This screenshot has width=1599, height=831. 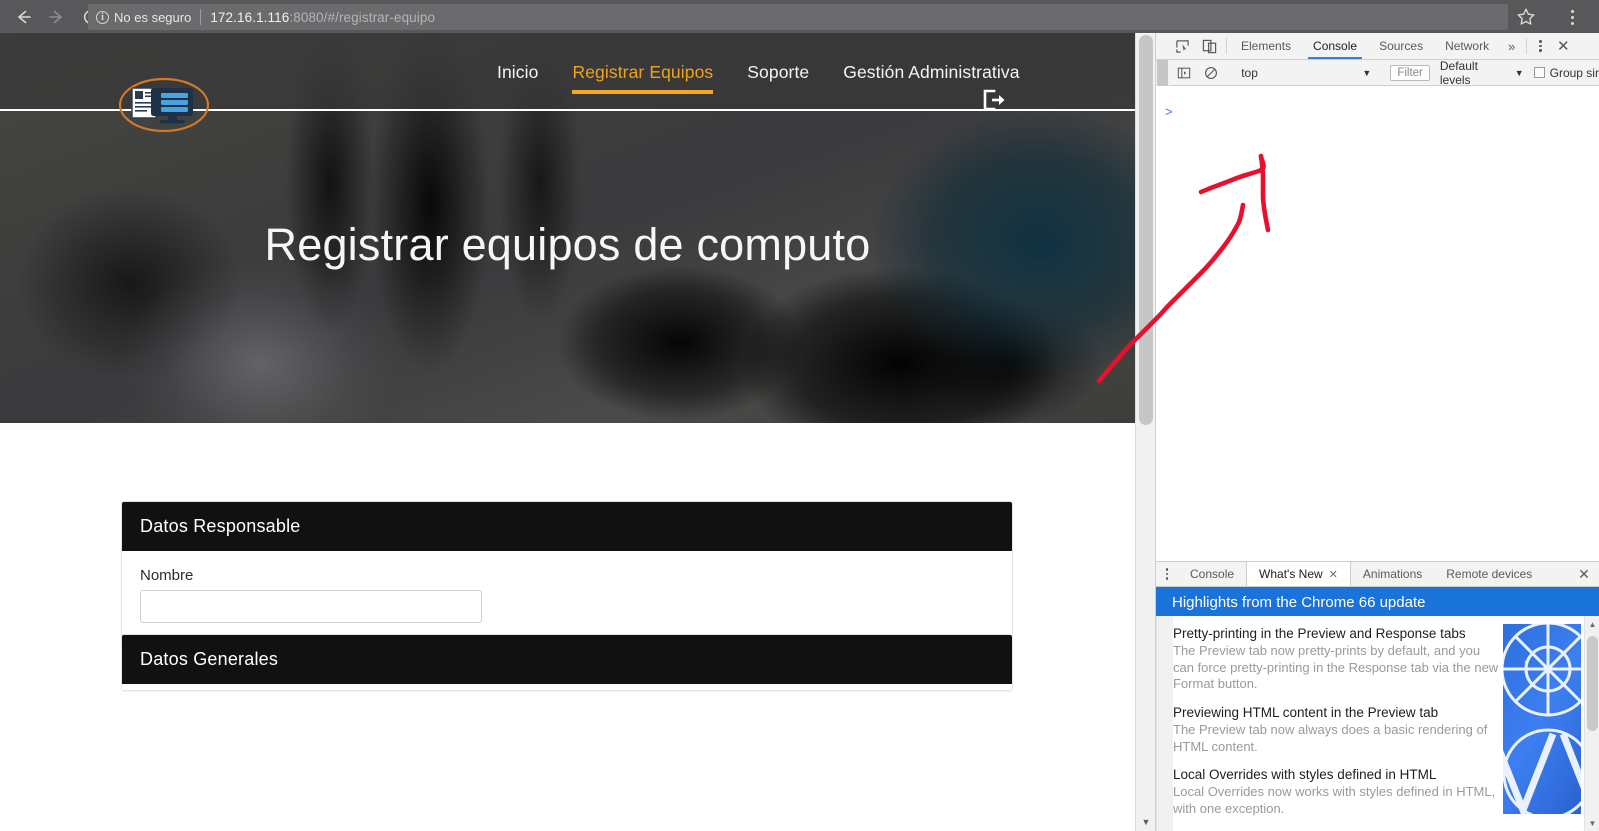 What do you see at coordinates (1592, 683) in the screenshot?
I see `whats-new-scrollbar-thumb` at bounding box center [1592, 683].